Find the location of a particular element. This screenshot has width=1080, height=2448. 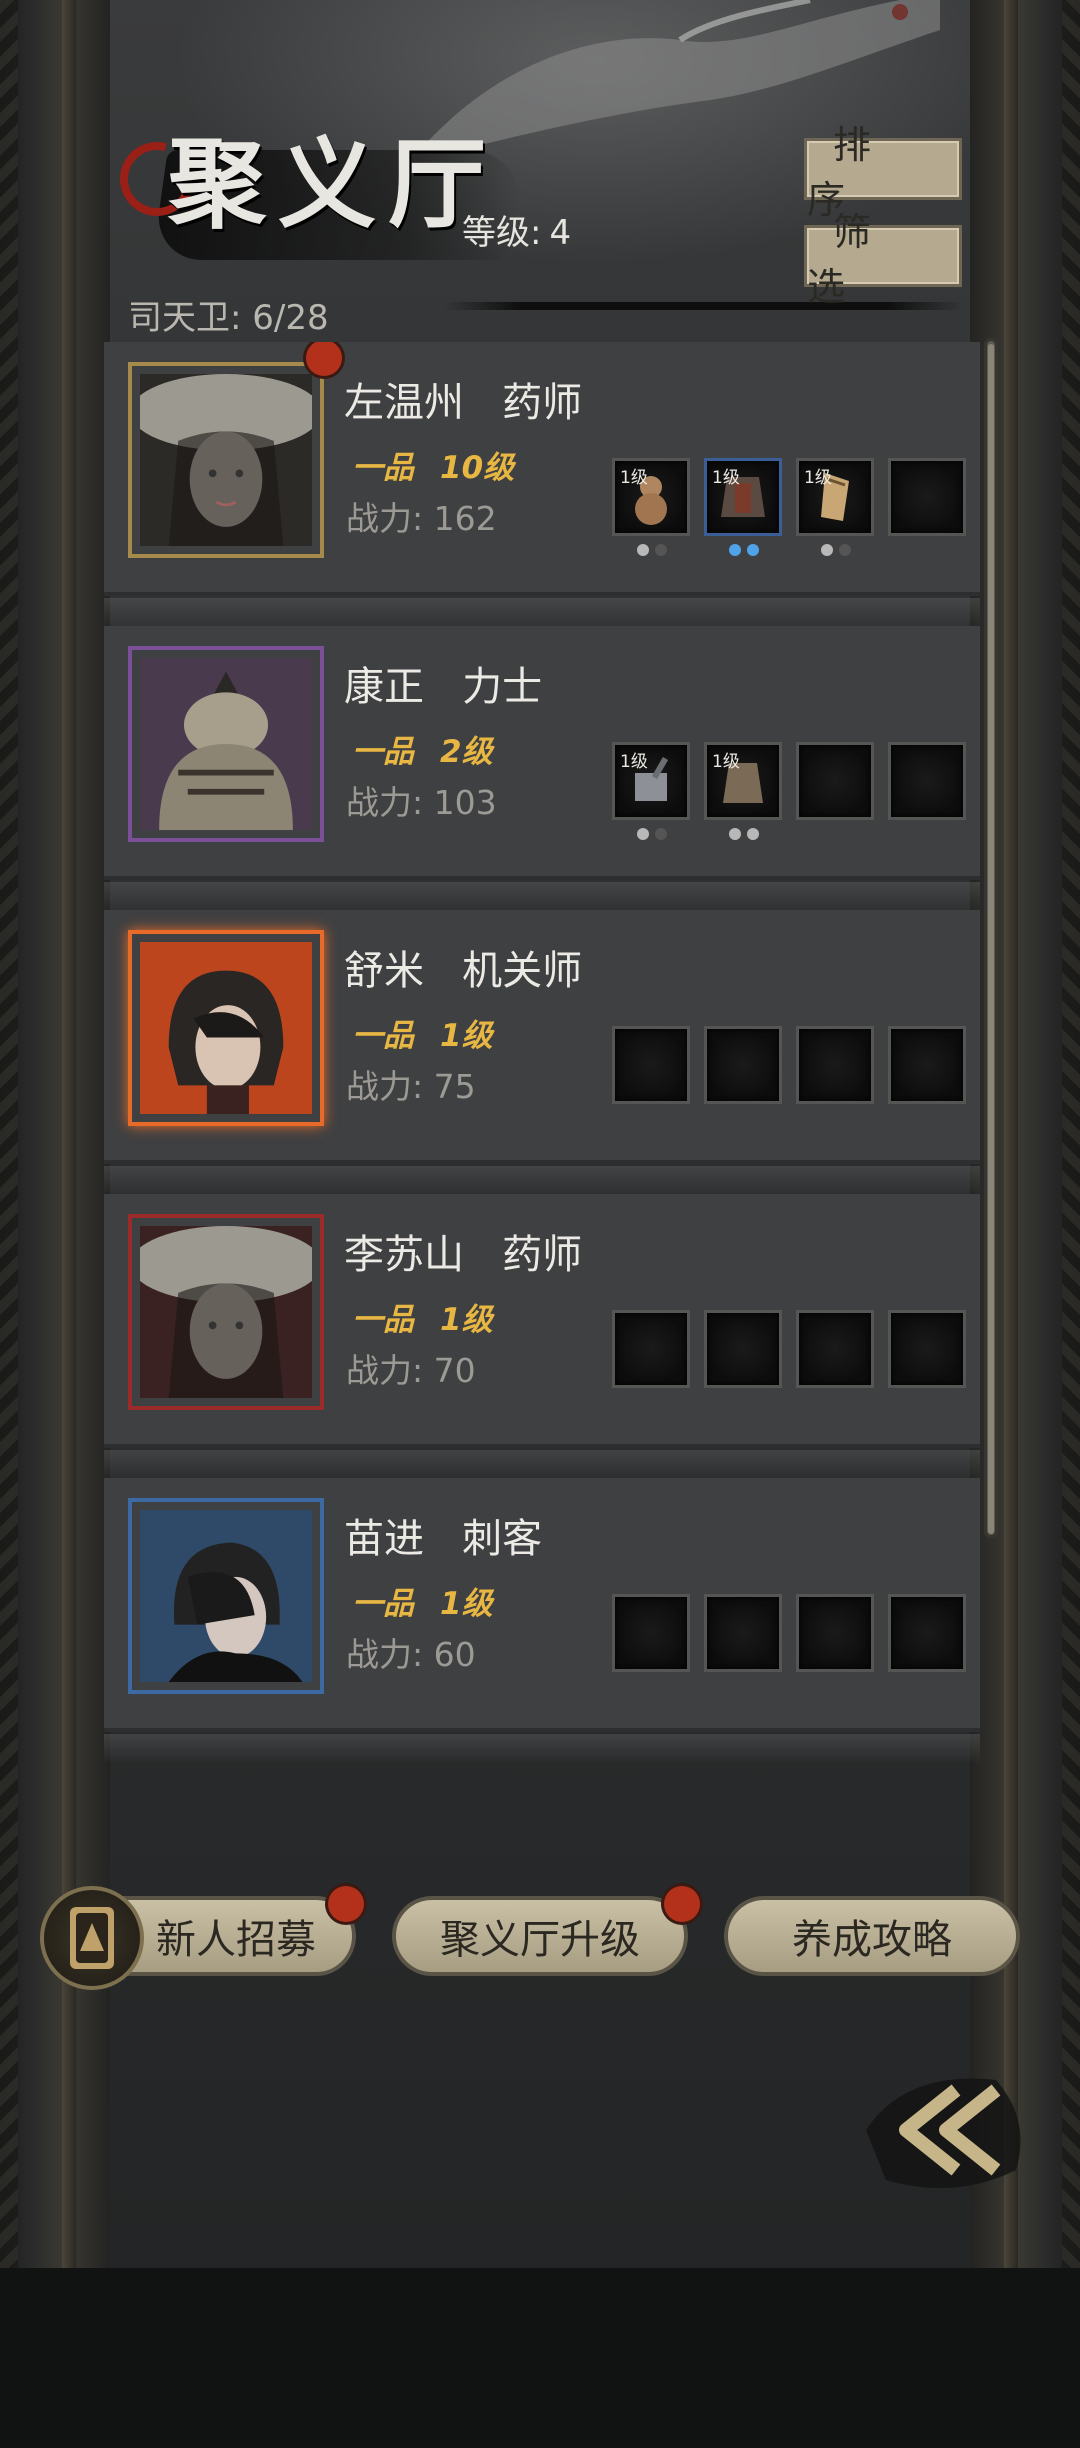

equipment-slots: 1级 1级 is located at coordinates (792, 791).